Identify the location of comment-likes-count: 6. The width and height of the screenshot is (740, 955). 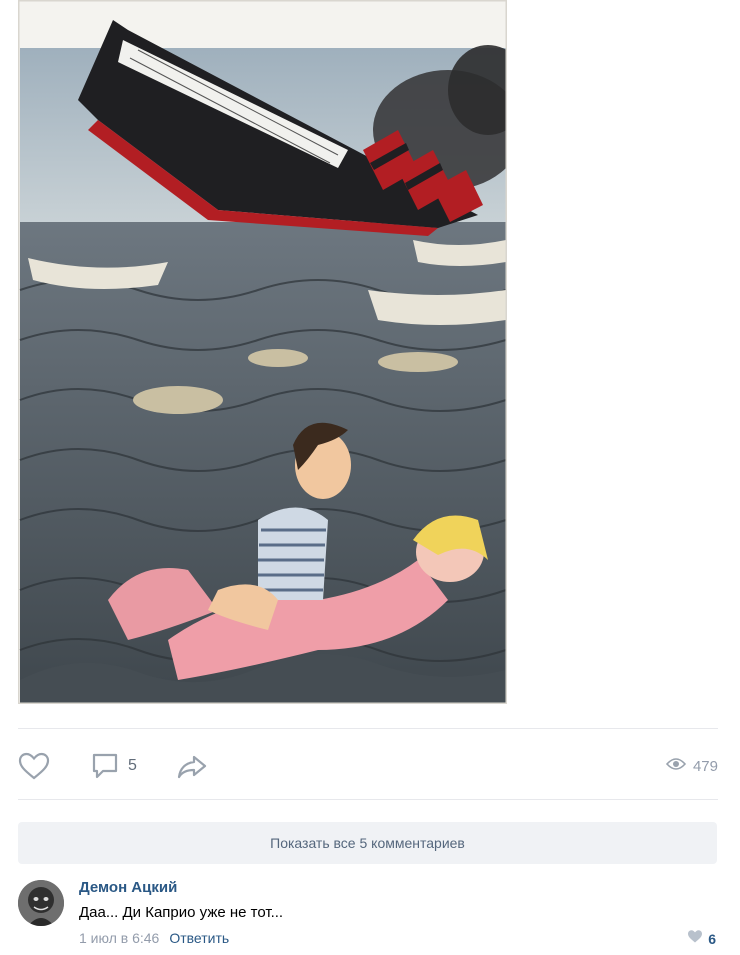
(712, 938).